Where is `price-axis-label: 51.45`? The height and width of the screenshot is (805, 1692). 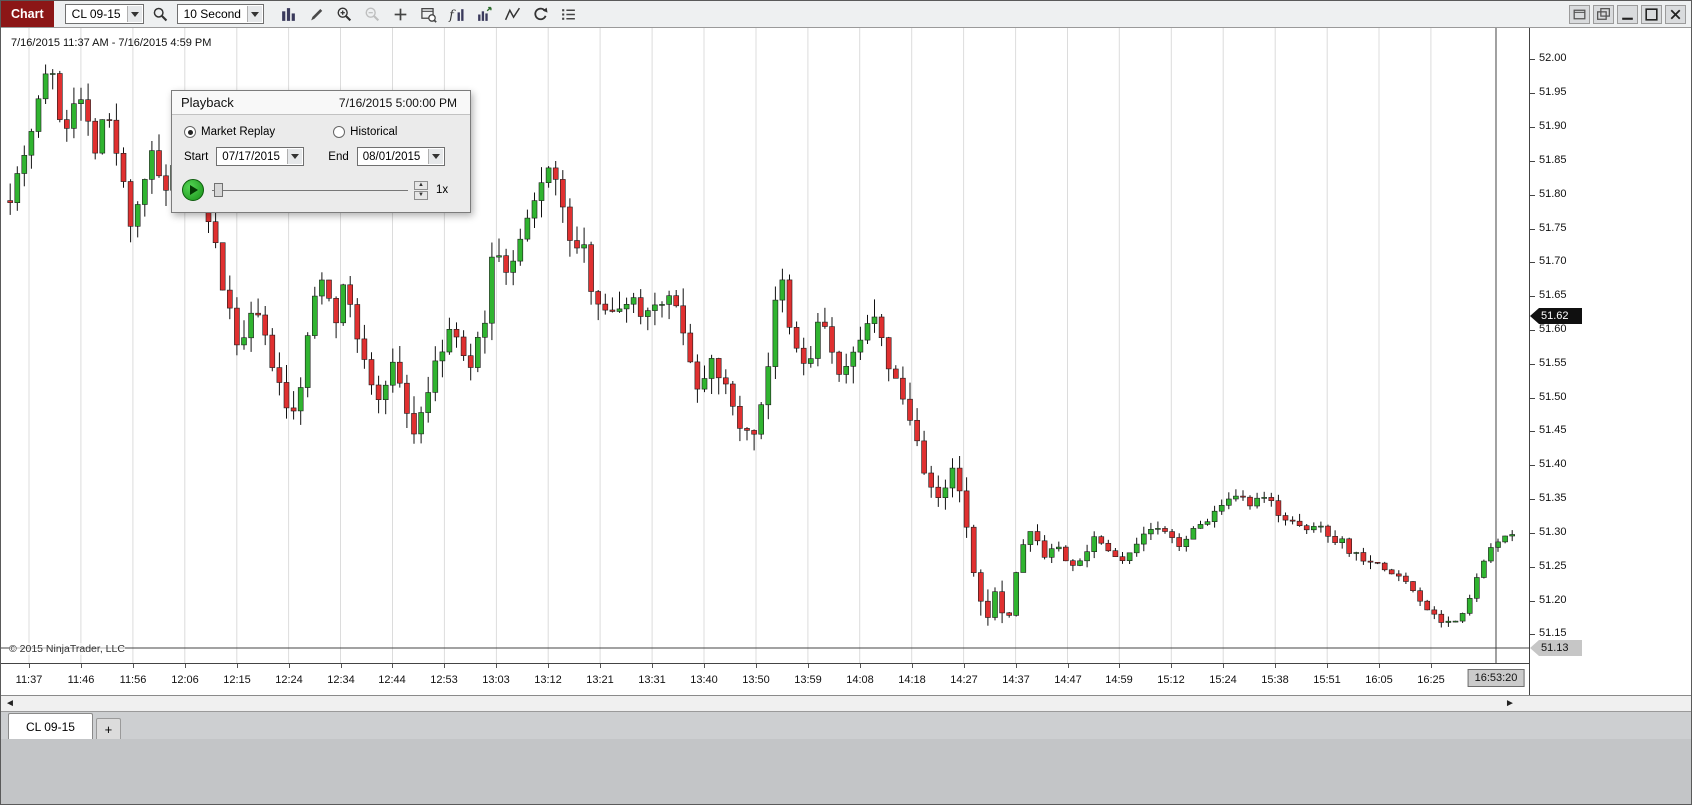
price-axis-label: 51.45 is located at coordinates (1553, 430).